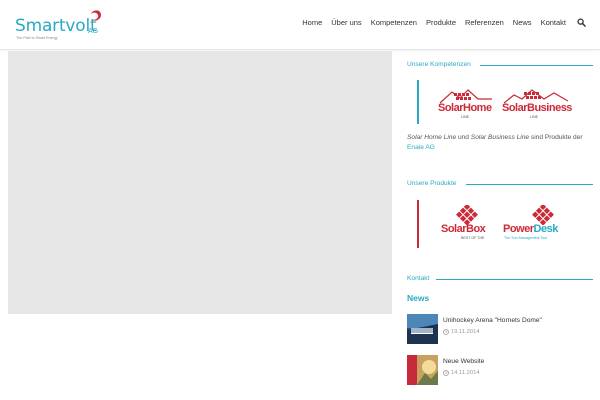  I want to click on para-und: und, so click(463, 137).